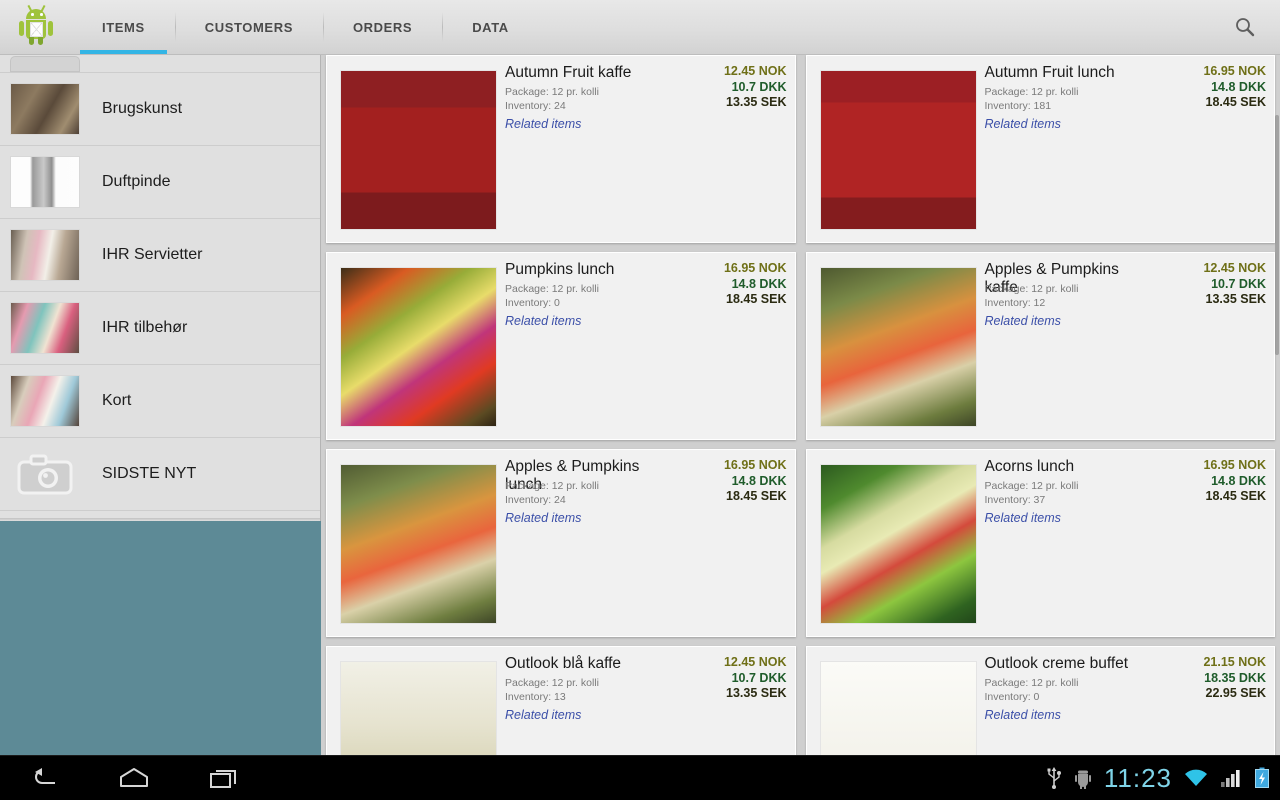  What do you see at coordinates (552, 296) in the screenshot?
I see `product-meta: Package: 12 pr. kolli Inventory: 0` at bounding box center [552, 296].